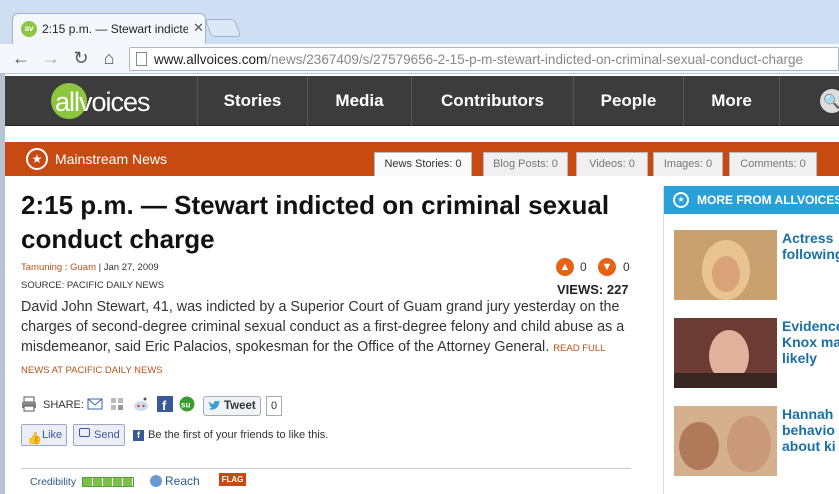  What do you see at coordinates (274, 406) in the screenshot?
I see `tweet-count: 0` at bounding box center [274, 406].